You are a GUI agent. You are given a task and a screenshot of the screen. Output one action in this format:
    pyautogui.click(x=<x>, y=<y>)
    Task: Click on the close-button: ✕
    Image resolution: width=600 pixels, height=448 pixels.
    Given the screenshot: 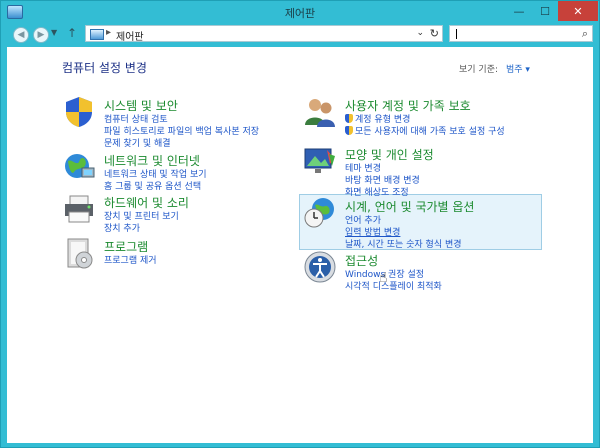 What is the action you would take?
    pyautogui.click(x=578, y=11)
    